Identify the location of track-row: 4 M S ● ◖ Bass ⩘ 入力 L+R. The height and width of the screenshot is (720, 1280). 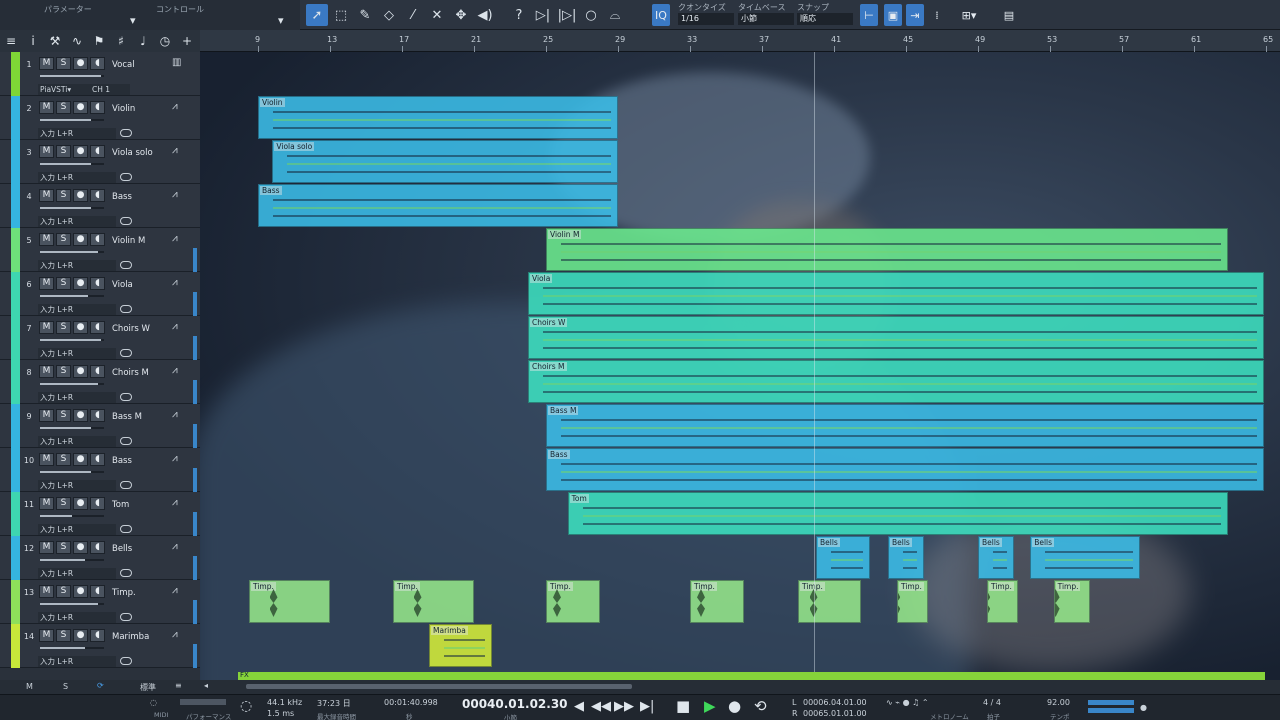
(100, 206).